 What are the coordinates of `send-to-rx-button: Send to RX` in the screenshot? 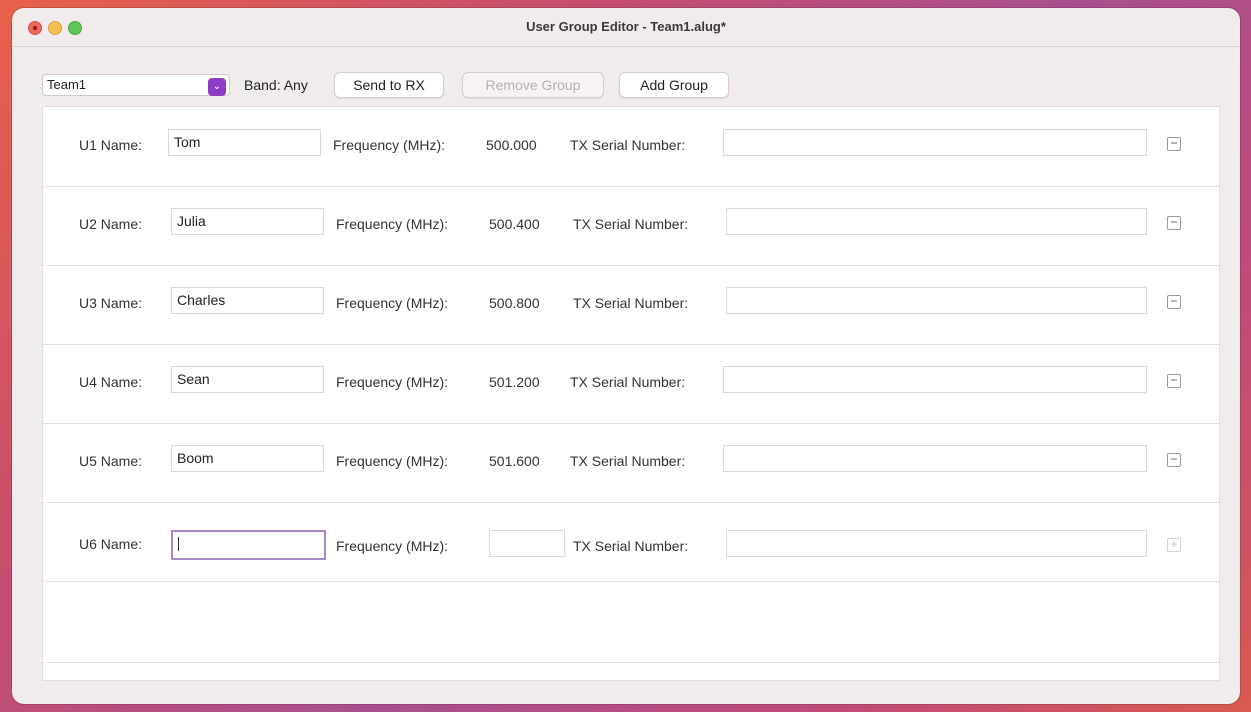 It's located at (389, 85).